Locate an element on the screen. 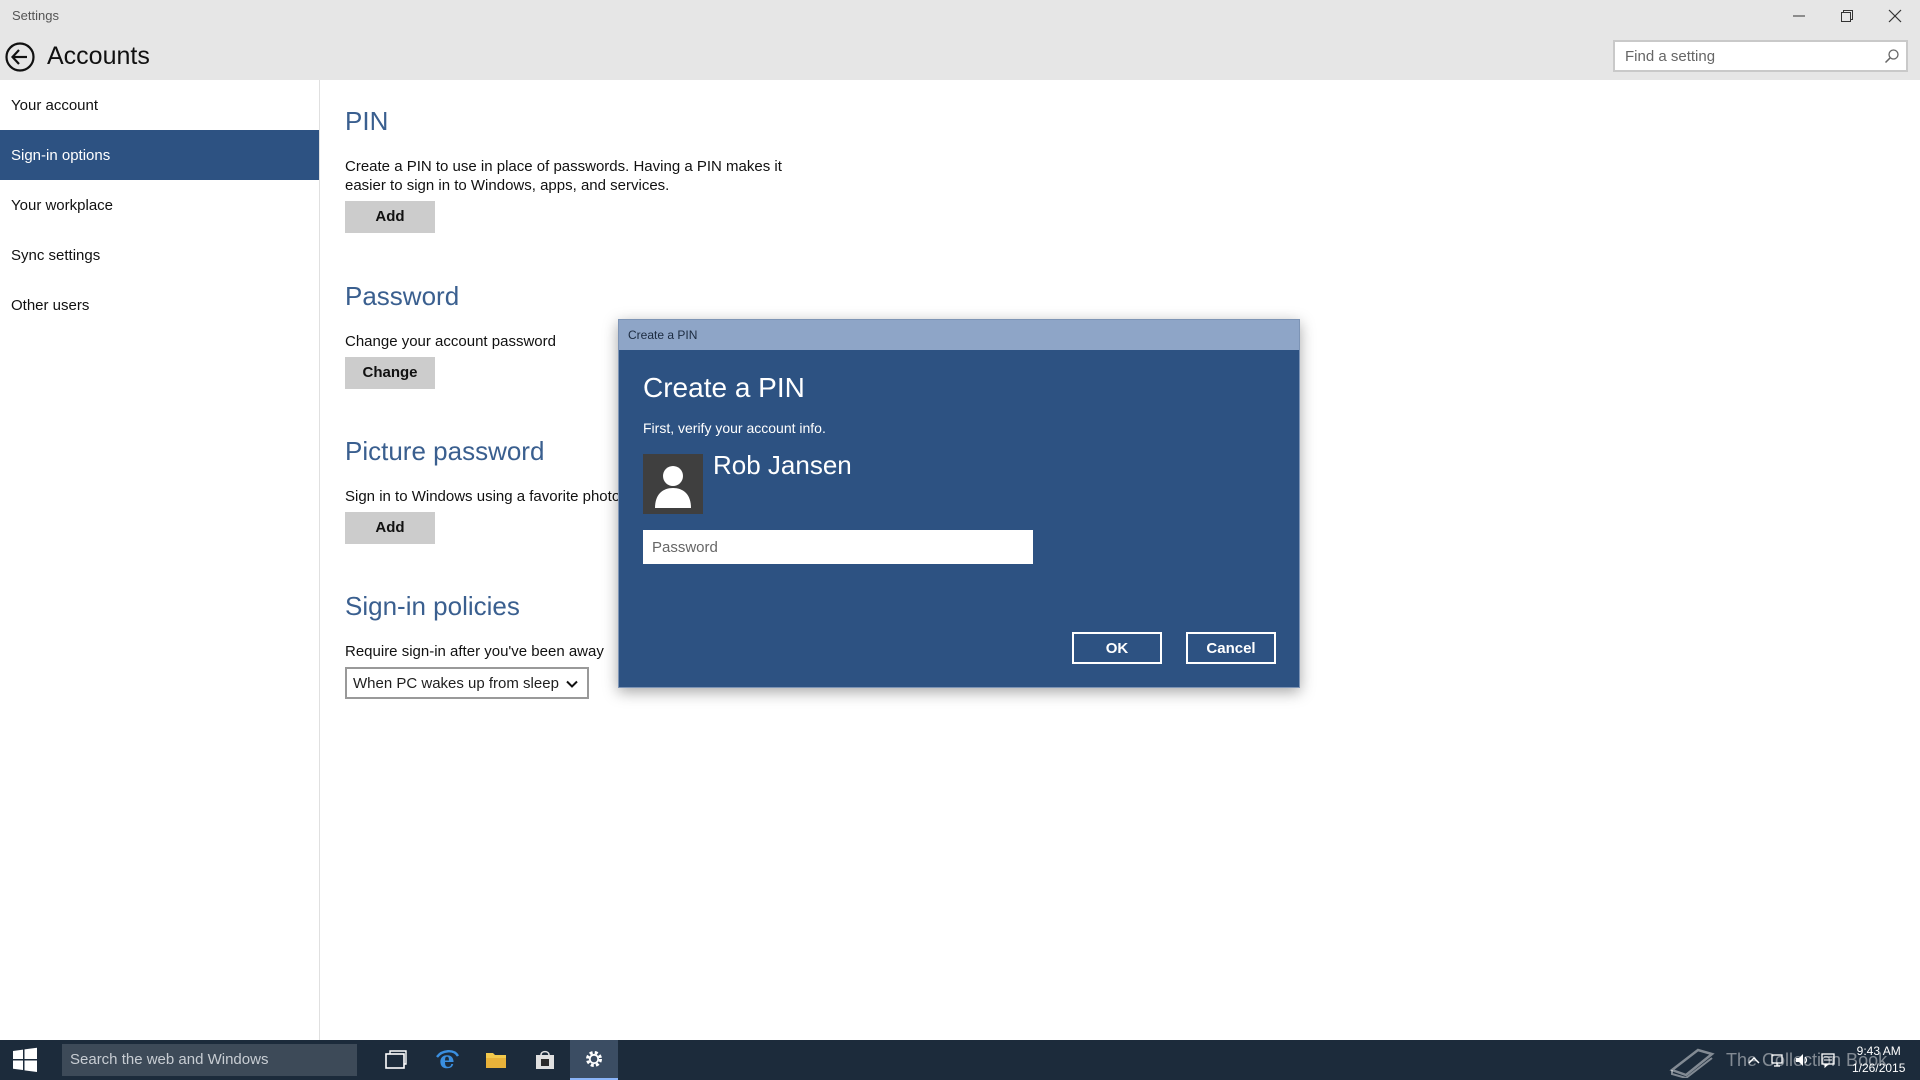  add-picture-password-button: Add is located at coordinates (390, 528).